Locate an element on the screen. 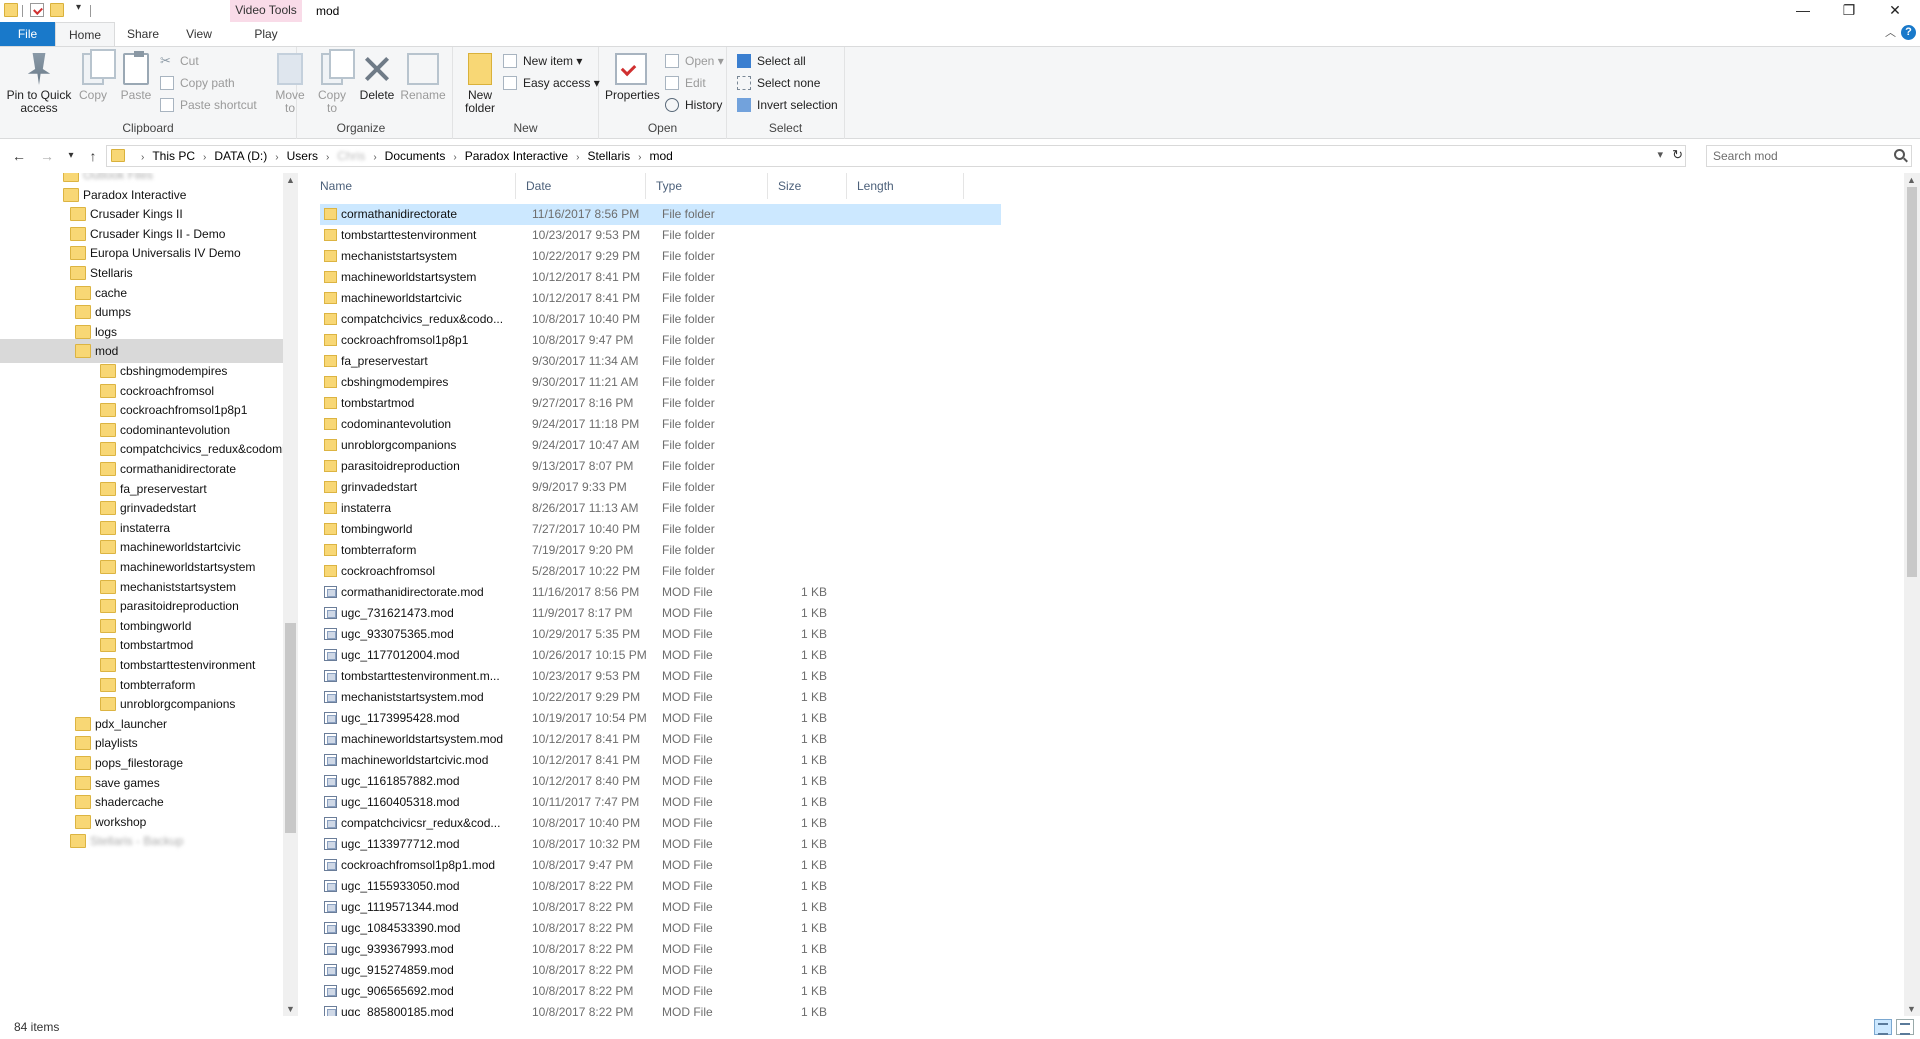 The height and width of the screenshot is (1039, 1920). column-header-name: Name is located at coordinates (413, 186).